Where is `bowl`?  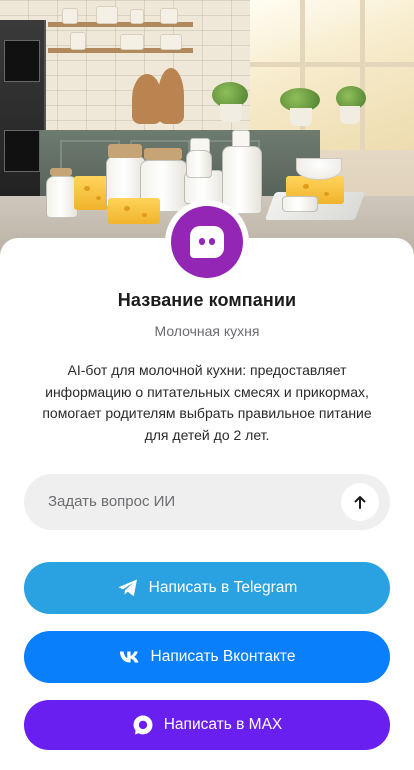
bowl is located at coordinates (319, 169).